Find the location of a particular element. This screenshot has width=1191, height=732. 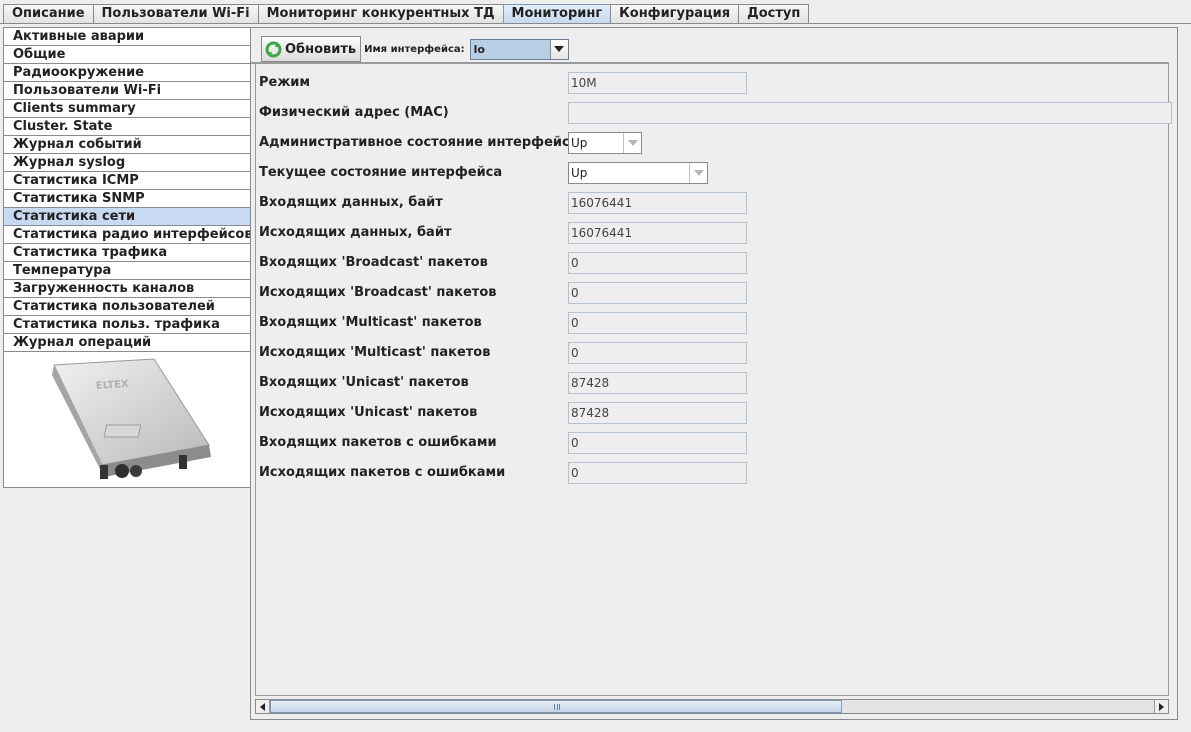

rx-broadcast-label: Входящих 'Broadcast' пакетов is located at coordinates (373, 262).